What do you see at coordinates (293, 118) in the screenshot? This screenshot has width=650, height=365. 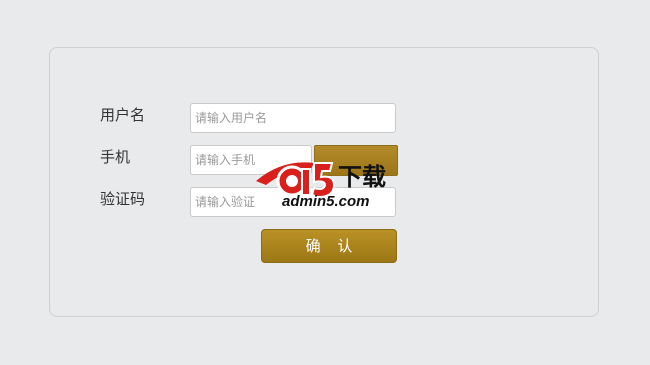 I see `username-input` at bounding box center [293, 118].